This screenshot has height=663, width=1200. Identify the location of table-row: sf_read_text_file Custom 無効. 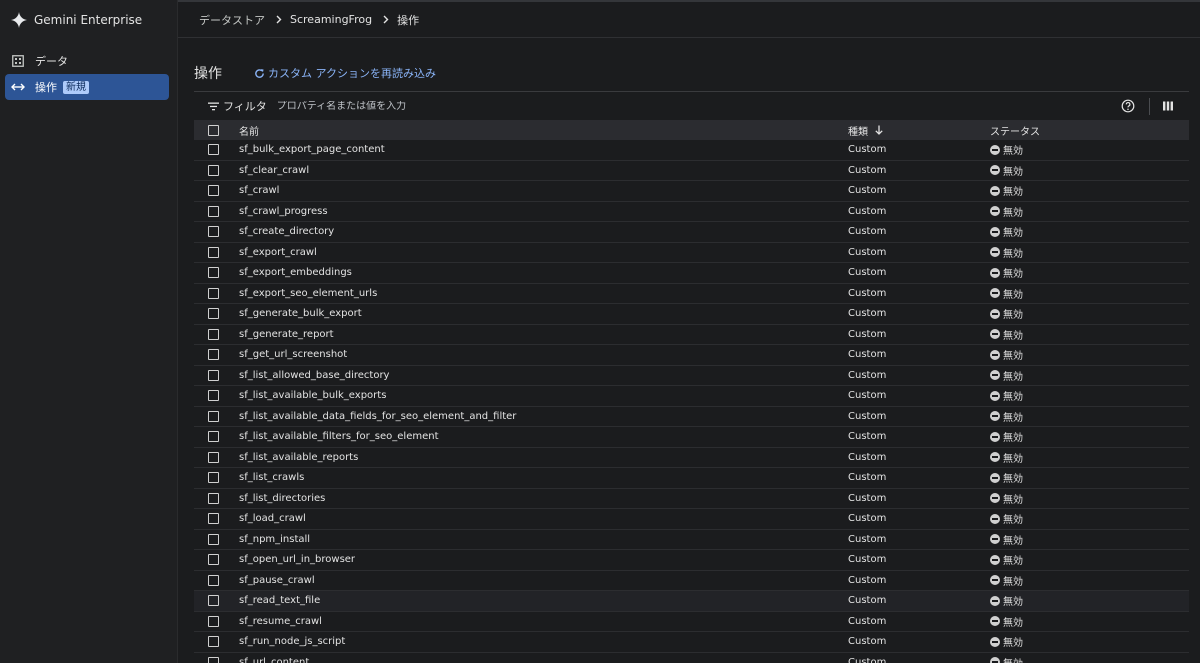
(691, 601).